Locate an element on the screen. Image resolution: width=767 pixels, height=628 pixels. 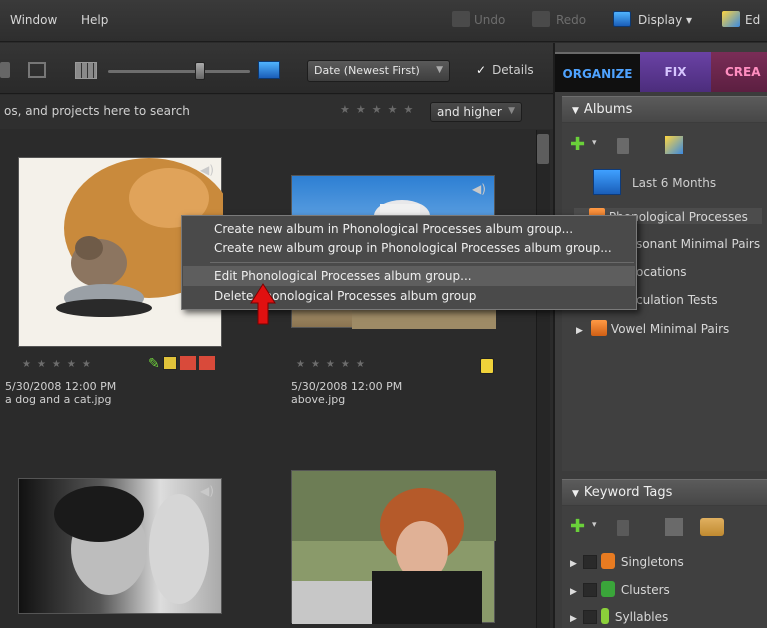
slider-thumb is located at coordinates (200, 71).